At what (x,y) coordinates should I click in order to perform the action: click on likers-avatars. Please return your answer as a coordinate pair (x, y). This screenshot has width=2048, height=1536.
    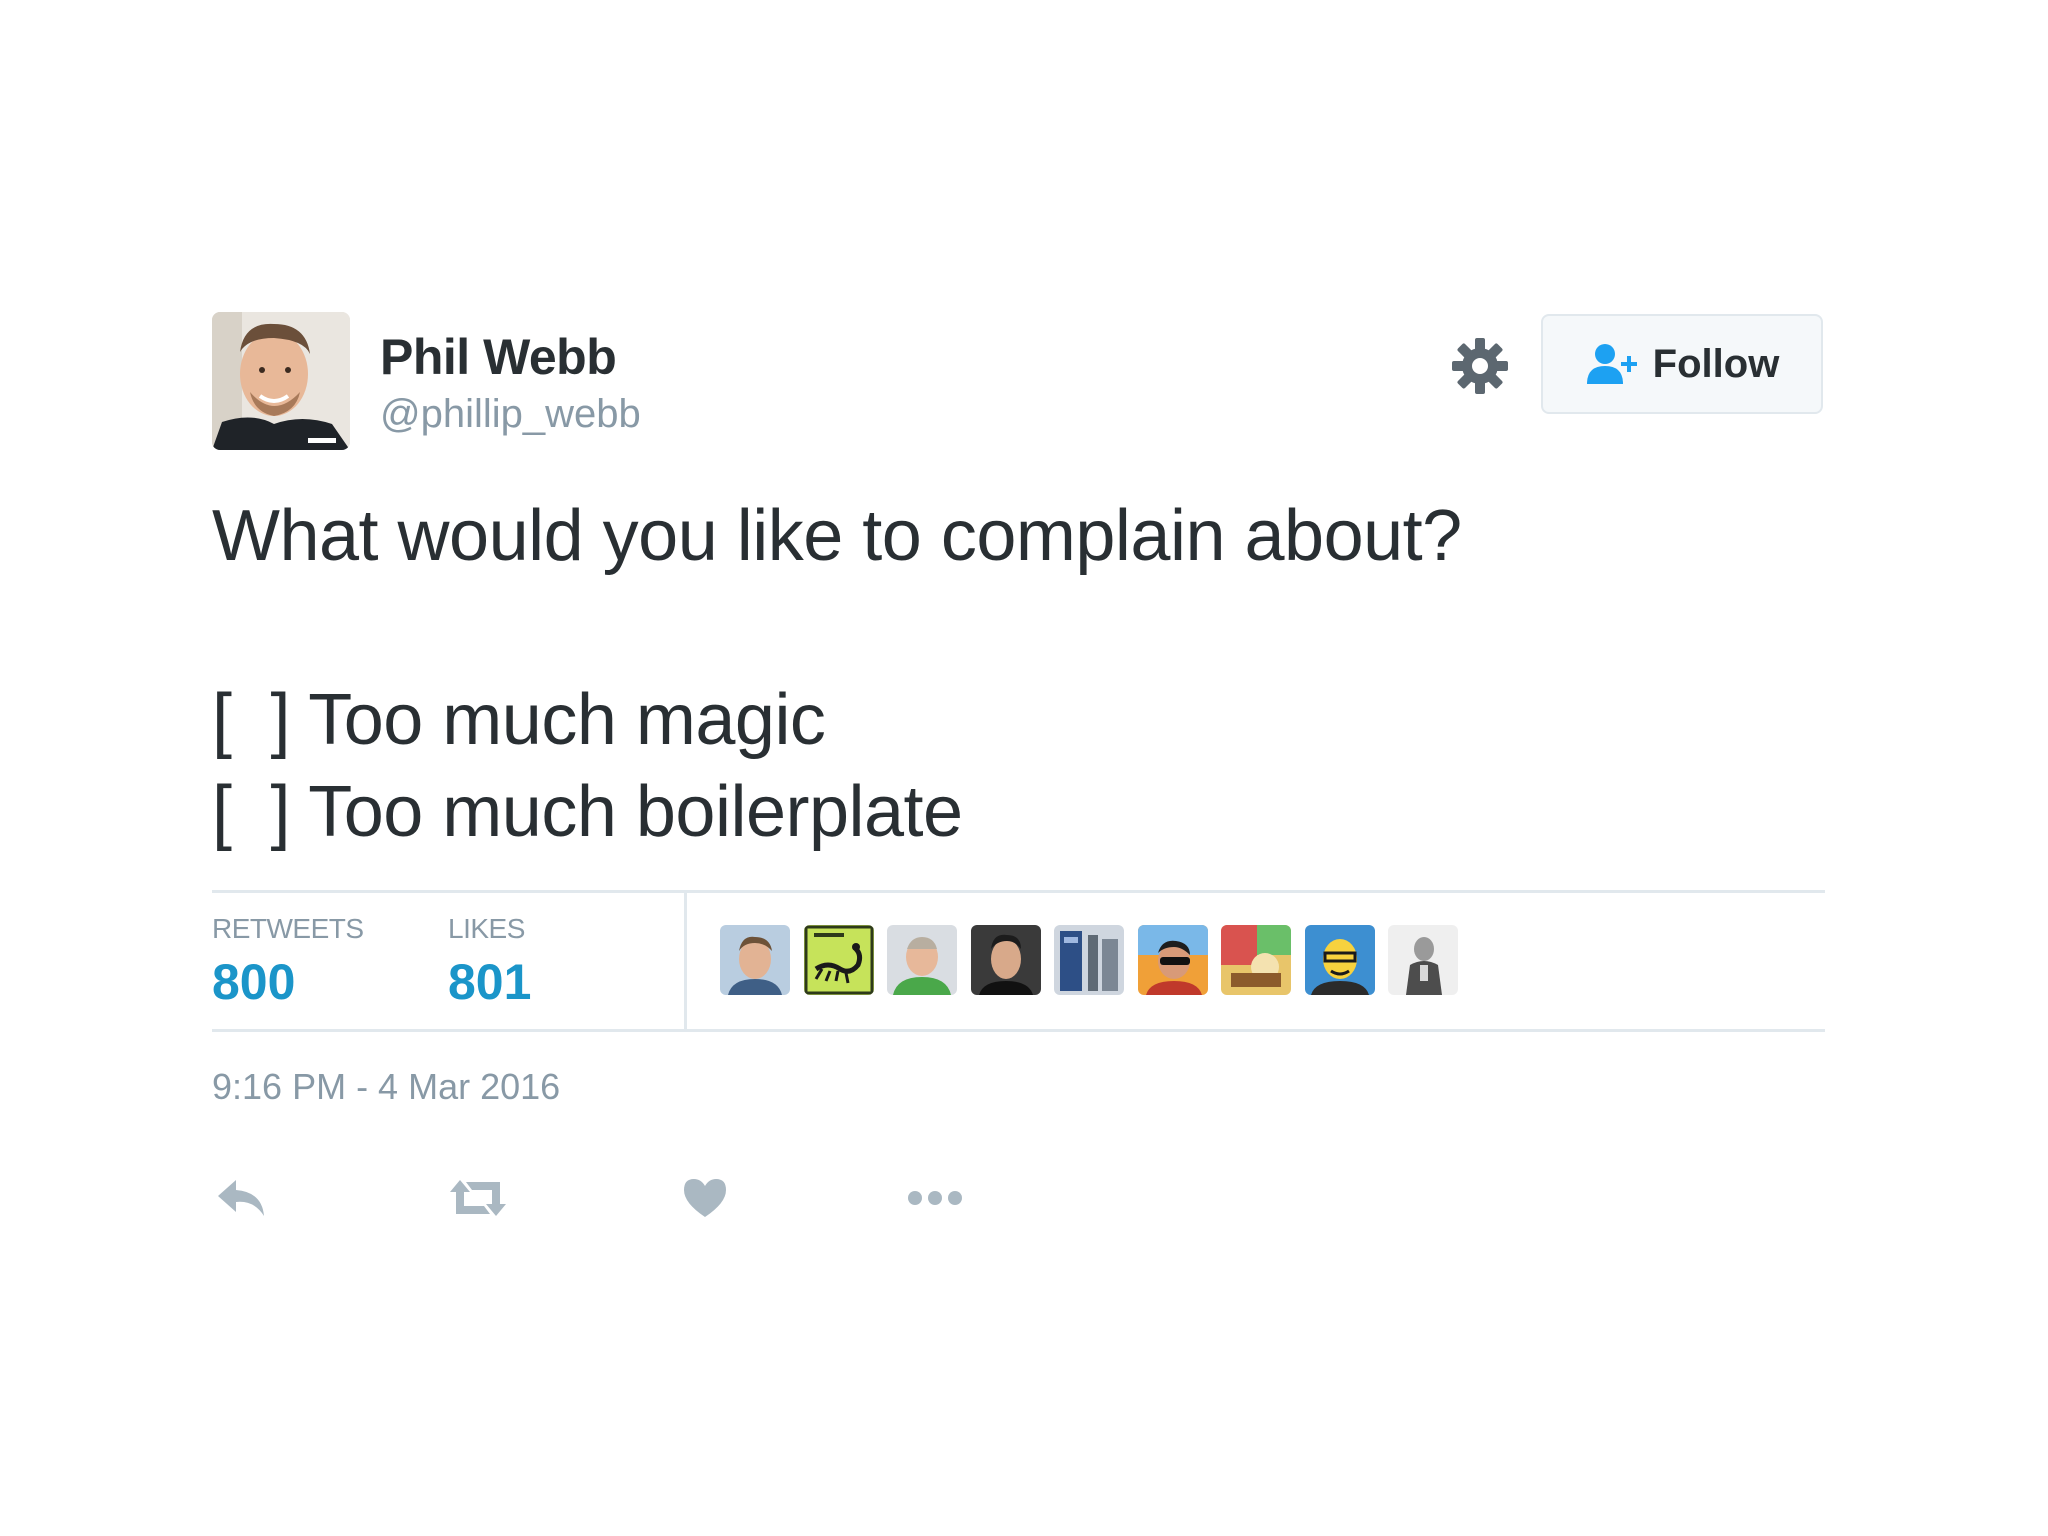
    Looking at the image, I should click on (1096, 960).